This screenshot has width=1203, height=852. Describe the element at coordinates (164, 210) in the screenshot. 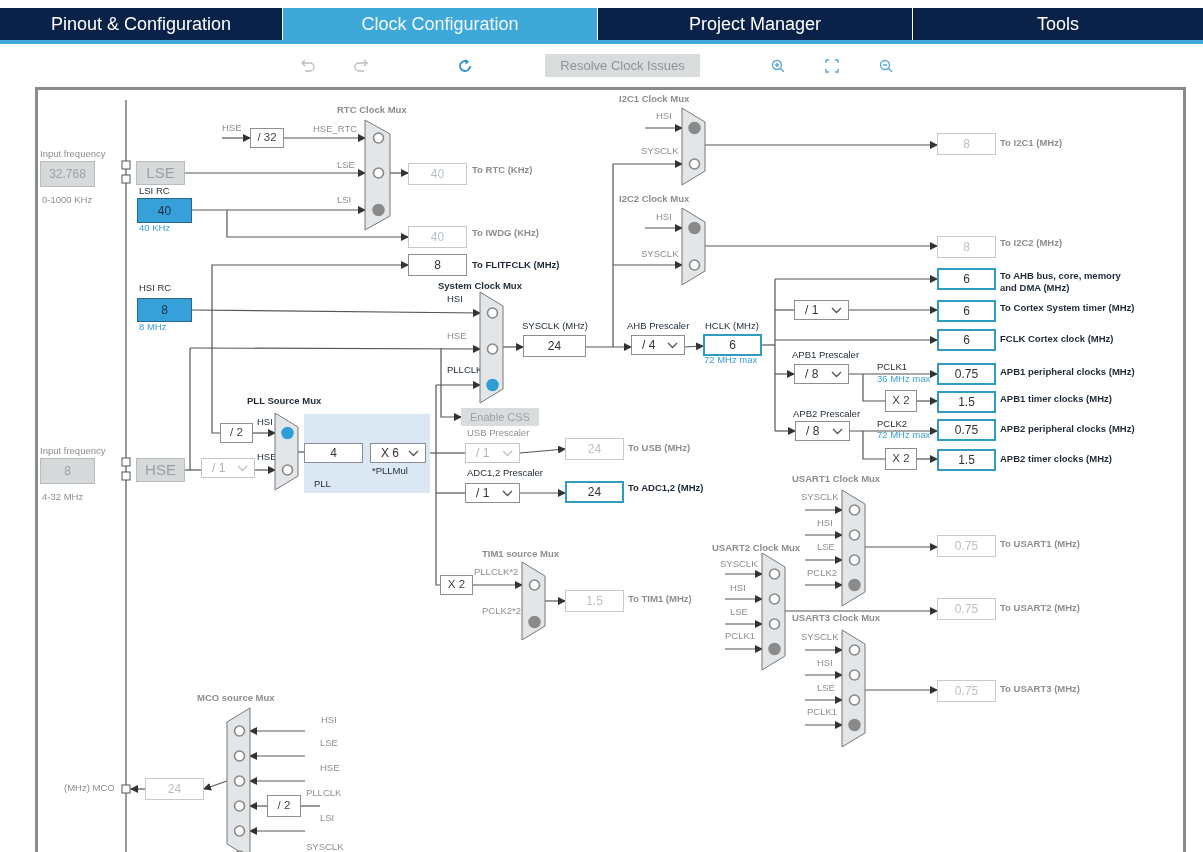

I see `frequency-field: 40` at that location.